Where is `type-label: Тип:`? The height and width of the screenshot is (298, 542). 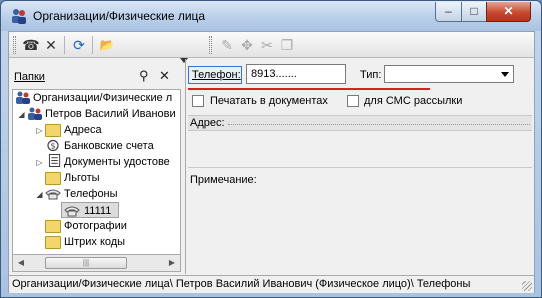 type-label: Тип: is located at coordinates (371, 75).